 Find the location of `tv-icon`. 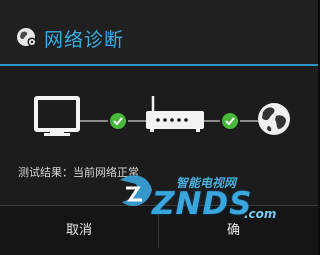

tv-icon is located at coordinates (57, 116).